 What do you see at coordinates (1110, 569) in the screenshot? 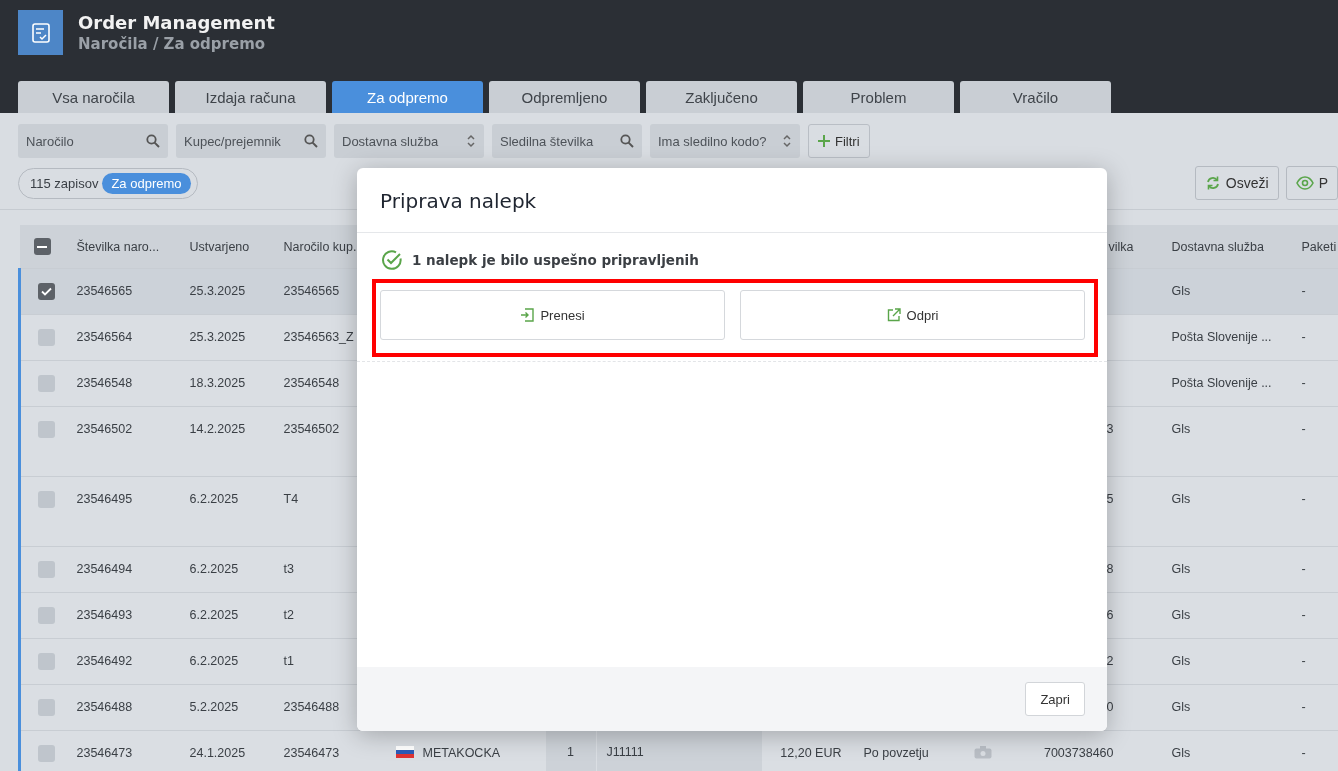
I see `table-cell: 8` at bounding box center [1110, 569].